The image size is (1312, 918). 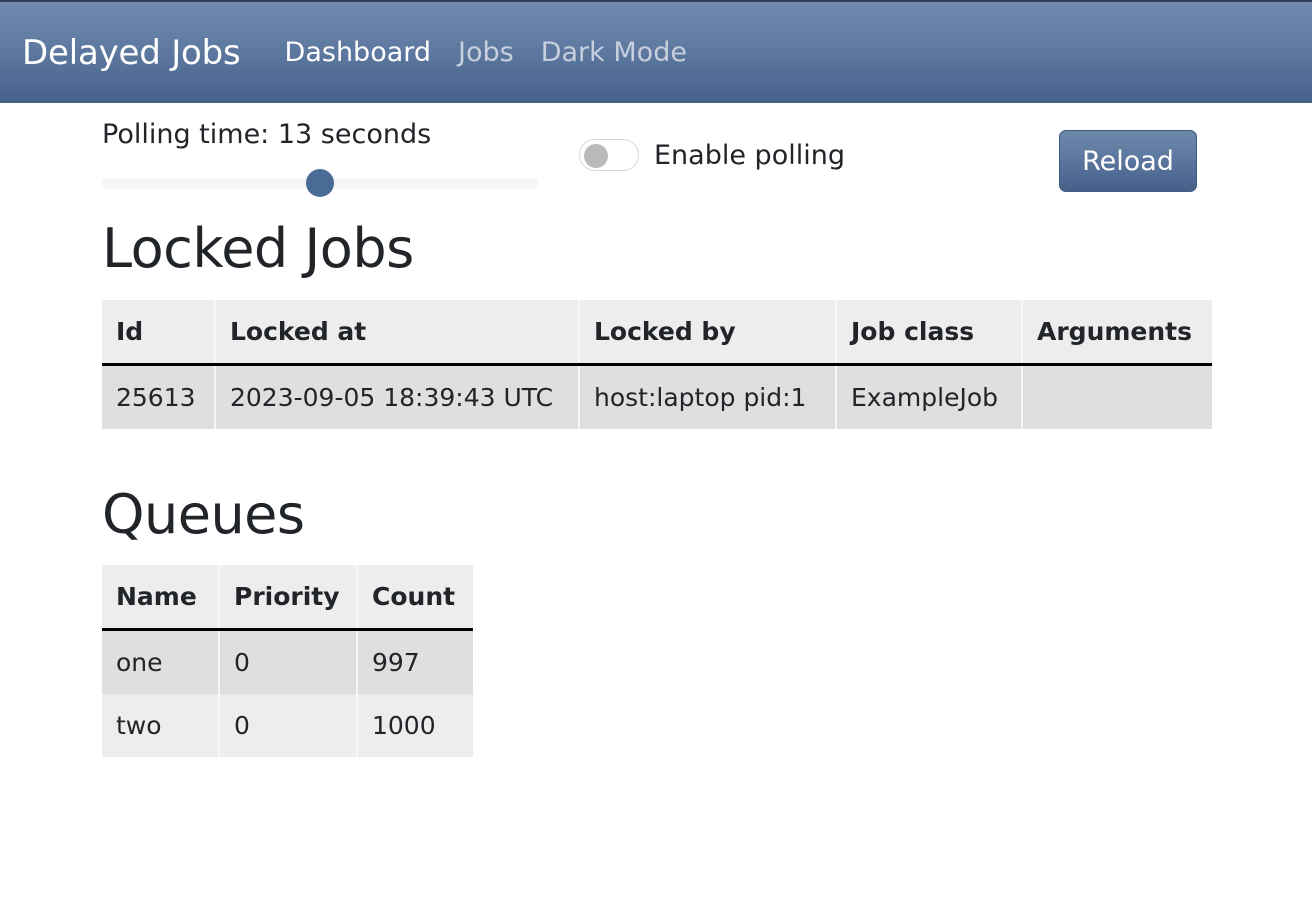 I want to click on cell-queue-name: one, so click(x=161, y=662).